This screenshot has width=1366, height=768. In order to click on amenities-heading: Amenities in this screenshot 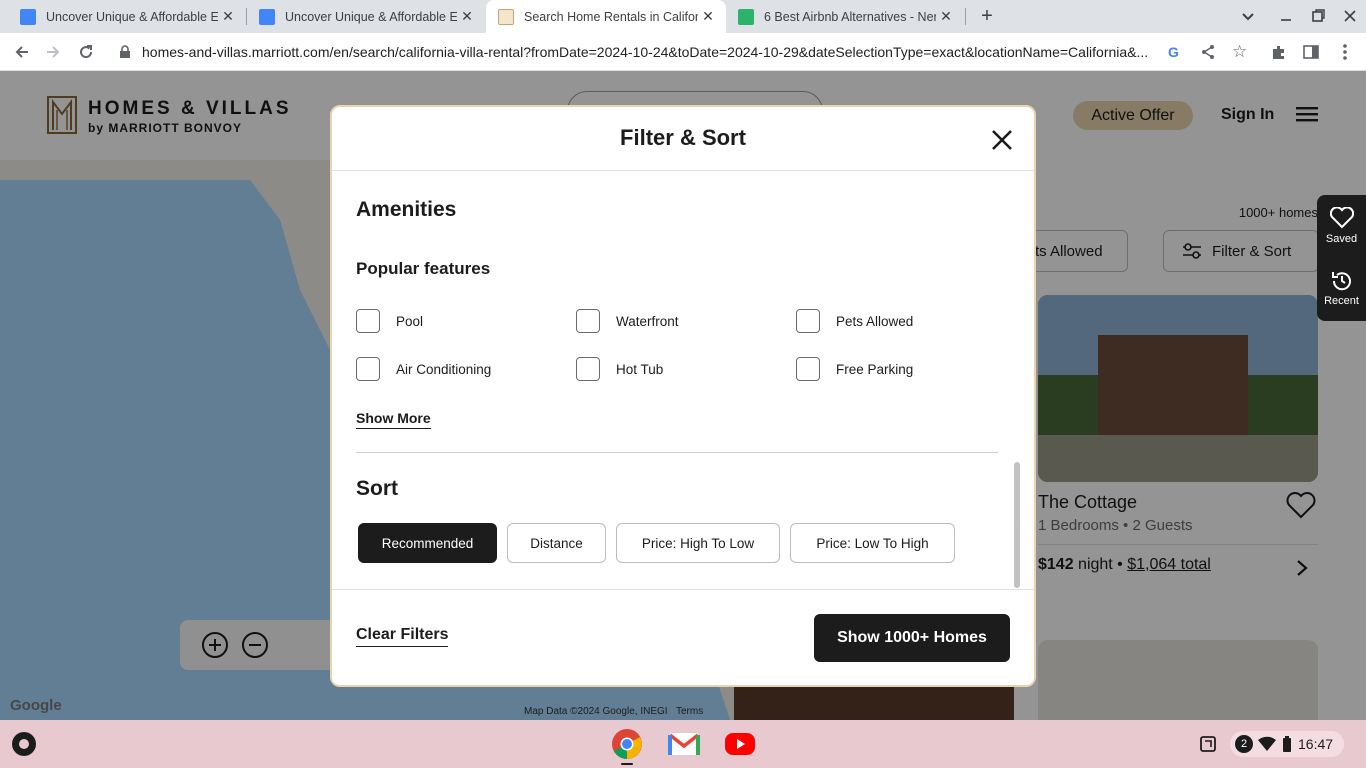, I will do `click(406, 209)`.